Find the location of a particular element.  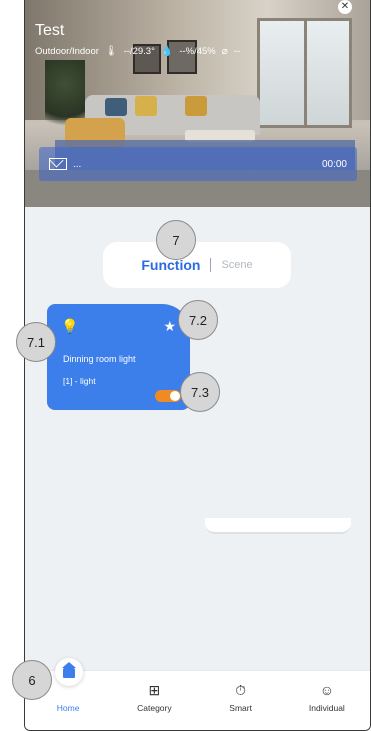

callout-7-2: 7.2 is located at coordinates (198, 320).